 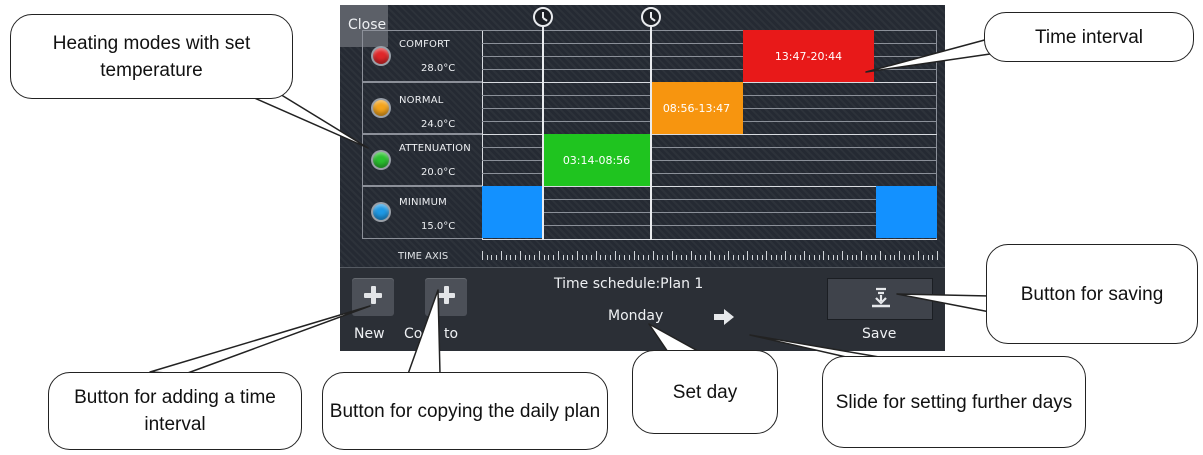 I want to click on callout-tail, so click(x=260, y=340).